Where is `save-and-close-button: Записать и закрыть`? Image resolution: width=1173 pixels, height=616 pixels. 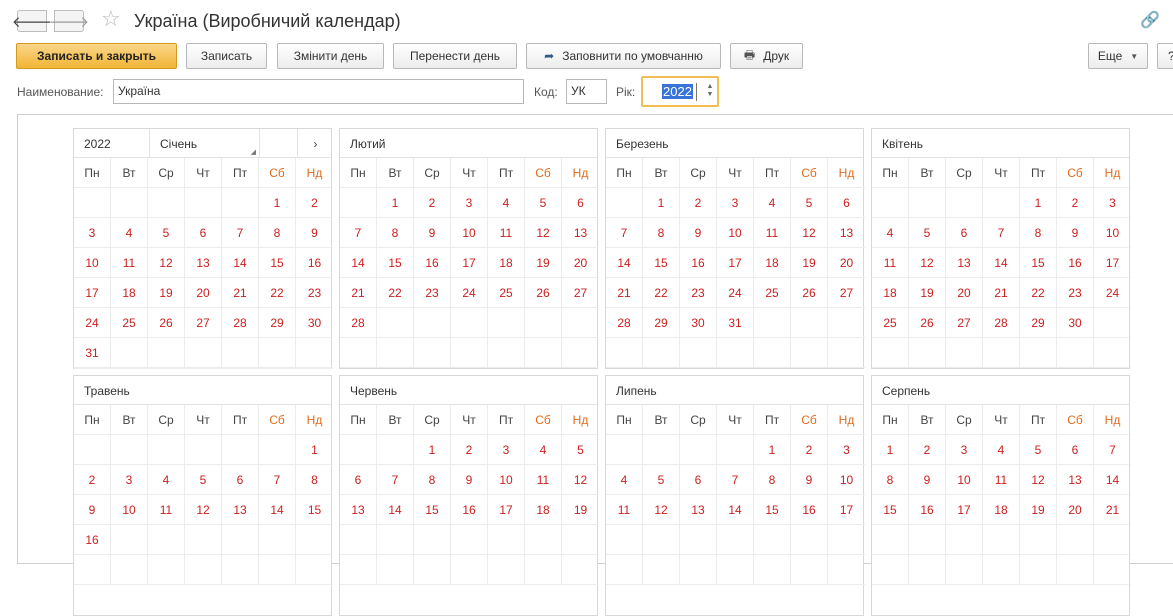 save-and-close-button: Записать и закрыть is located at coordinates (96, 56).